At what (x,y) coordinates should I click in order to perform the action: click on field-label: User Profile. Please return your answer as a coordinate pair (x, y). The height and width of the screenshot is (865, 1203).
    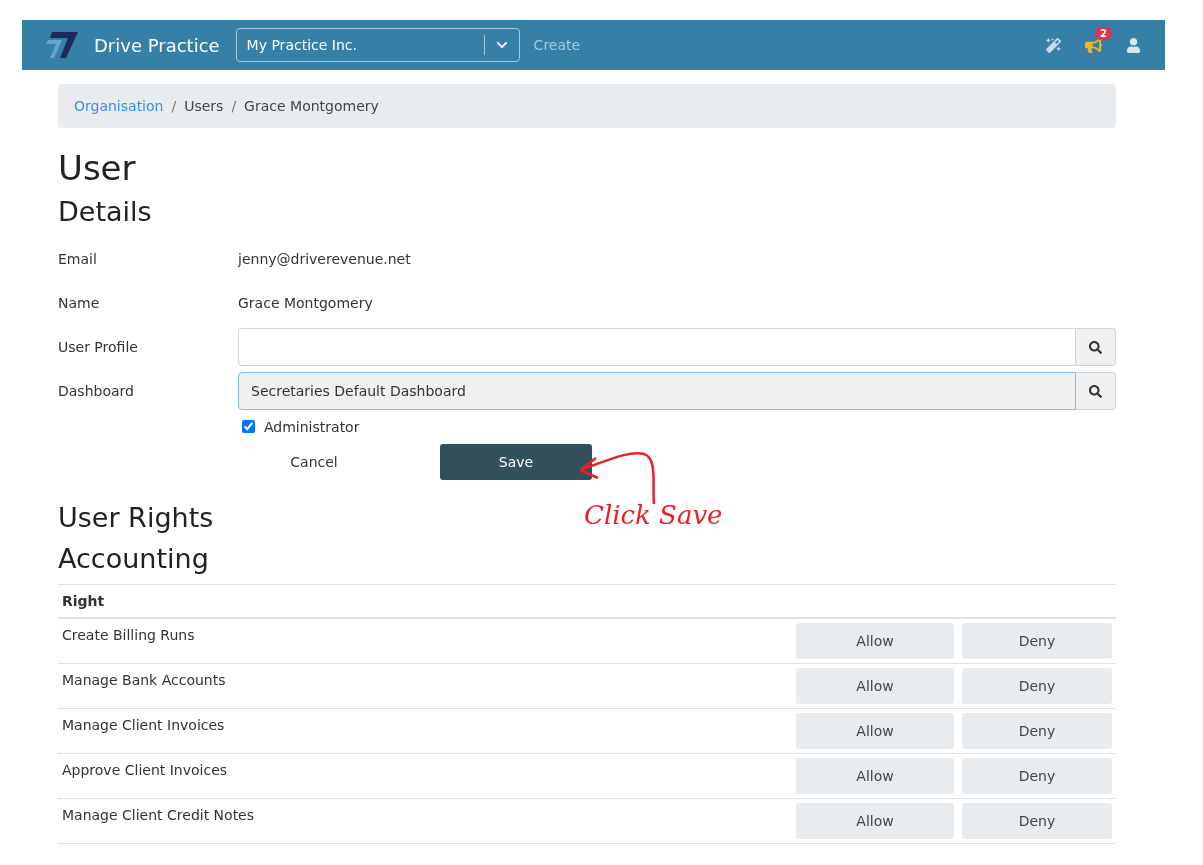
    Looking at the image, I should click on (98, 347).